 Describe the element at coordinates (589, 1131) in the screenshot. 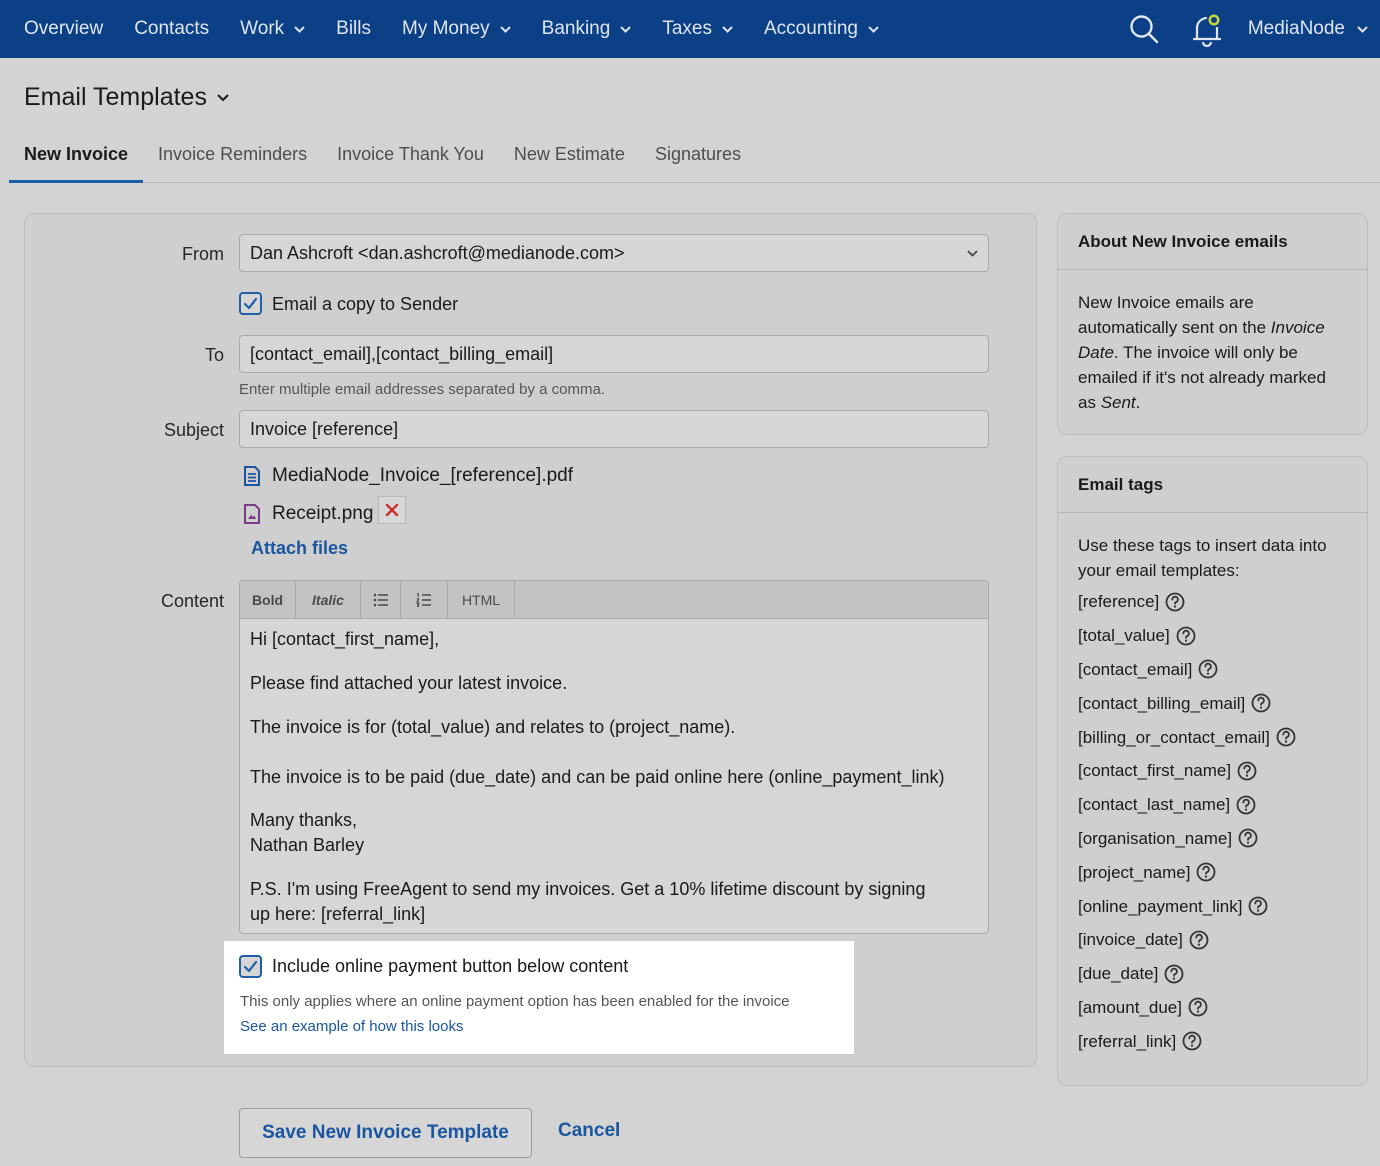

I see `cancel-button: Cancel` at that location.